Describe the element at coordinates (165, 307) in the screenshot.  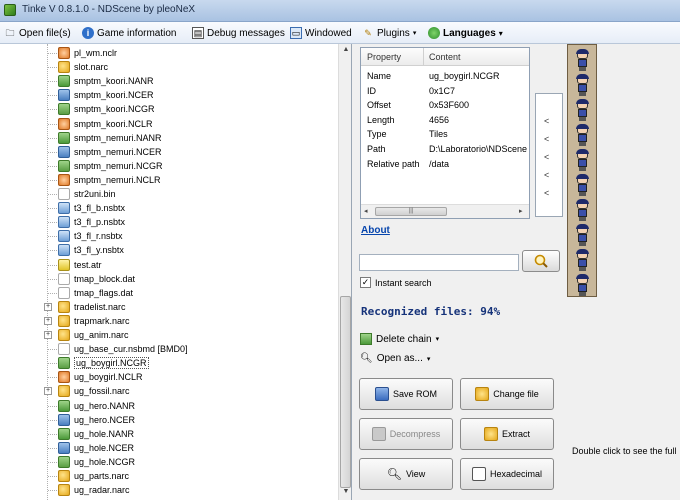
I see `tree-item: + tradelist.narc` at that location.